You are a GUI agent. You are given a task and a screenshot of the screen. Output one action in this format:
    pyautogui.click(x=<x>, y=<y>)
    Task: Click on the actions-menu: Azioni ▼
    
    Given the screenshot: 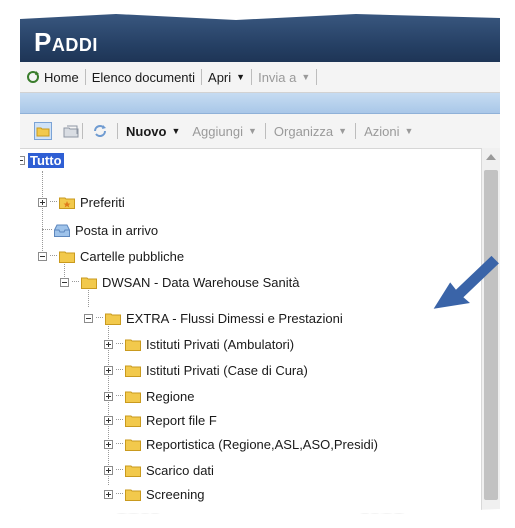 What is the action you would take?
    pyautogui.click(x=388, y=131)
    